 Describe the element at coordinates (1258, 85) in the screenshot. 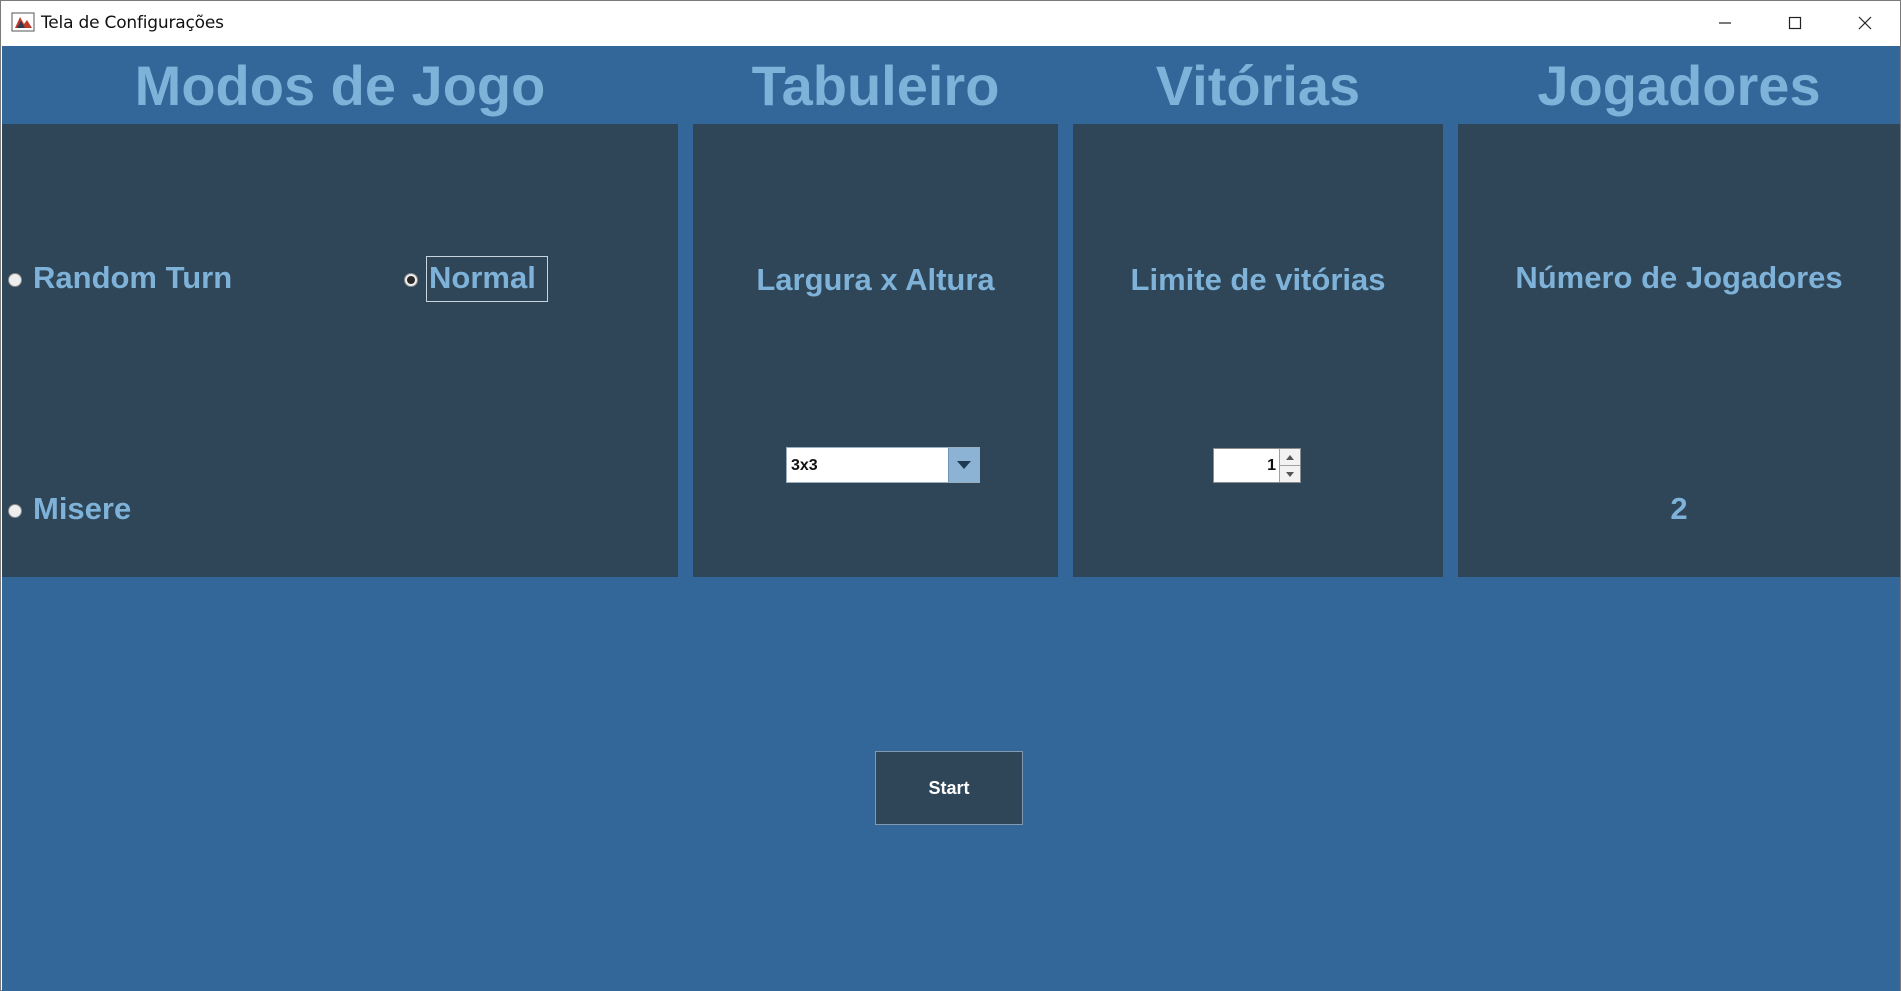

I see `header-victories: Vitórias` at that location.